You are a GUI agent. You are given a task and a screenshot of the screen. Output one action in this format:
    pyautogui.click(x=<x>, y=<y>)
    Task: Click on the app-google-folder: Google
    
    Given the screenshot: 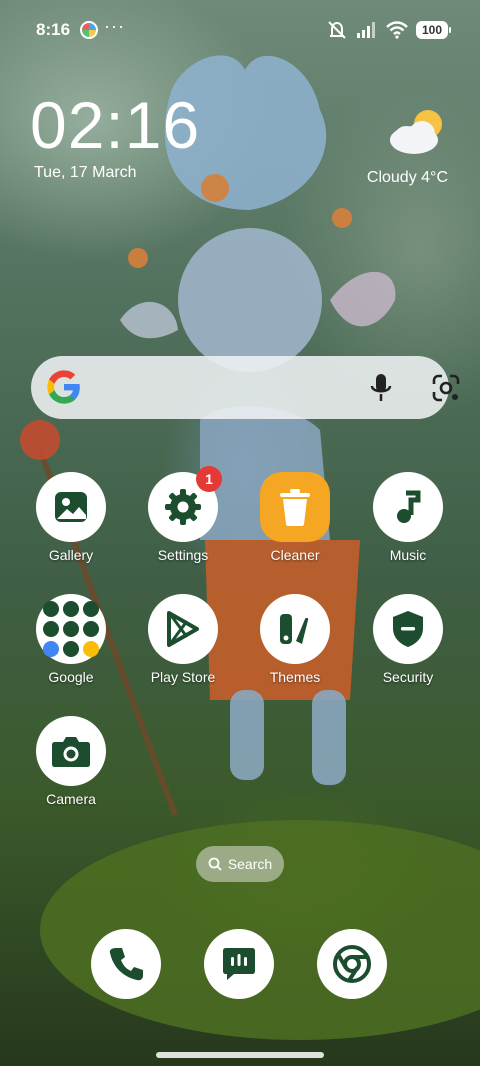 What is the action you would take?
    pyautogui.click(x=71, y=639)
    